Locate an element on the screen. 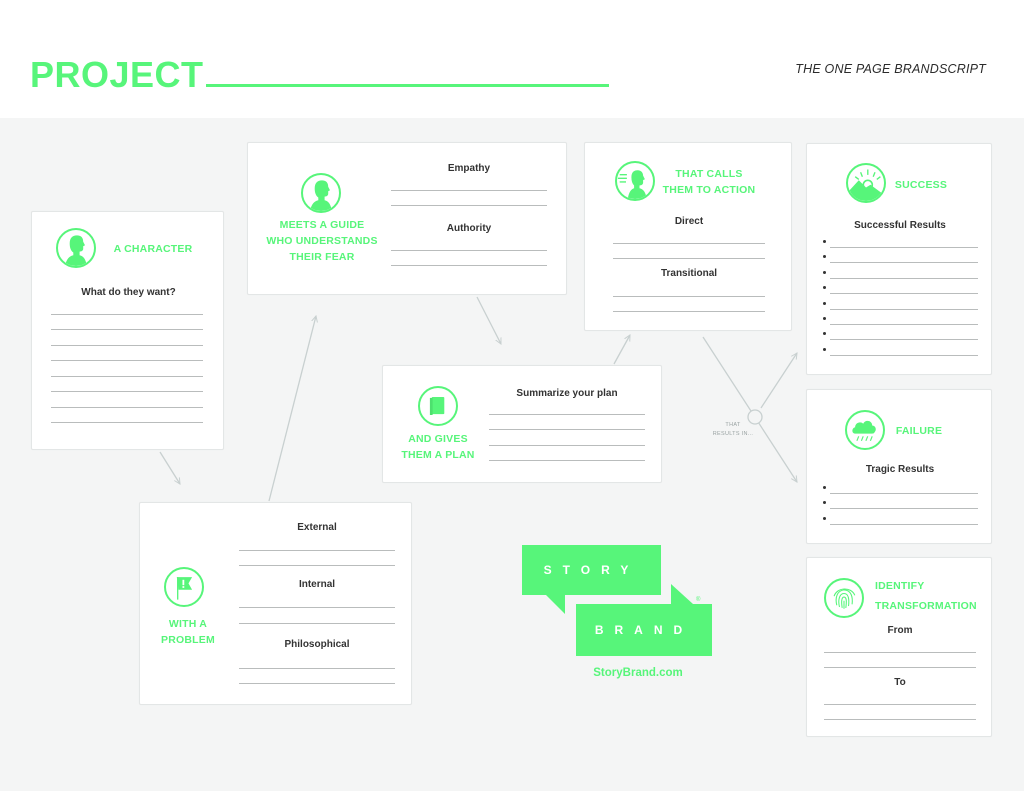 Image resolution: width=1024 pixels, height=791 pixels. logo-story-word: STORY is located at coordinates (591, 570).